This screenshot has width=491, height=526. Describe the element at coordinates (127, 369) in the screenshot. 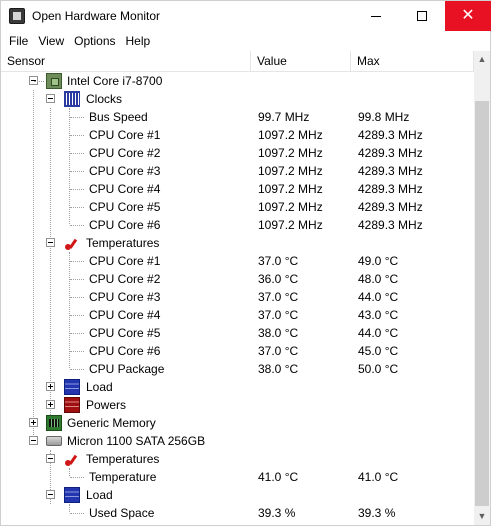

I see `sensor-label: CPU Package` at that location.